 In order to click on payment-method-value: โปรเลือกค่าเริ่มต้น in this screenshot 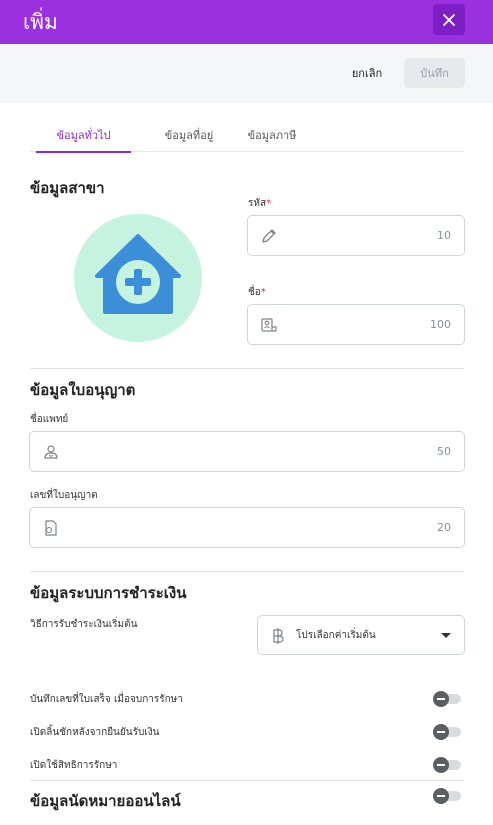, I will do `click(336, 635)`.